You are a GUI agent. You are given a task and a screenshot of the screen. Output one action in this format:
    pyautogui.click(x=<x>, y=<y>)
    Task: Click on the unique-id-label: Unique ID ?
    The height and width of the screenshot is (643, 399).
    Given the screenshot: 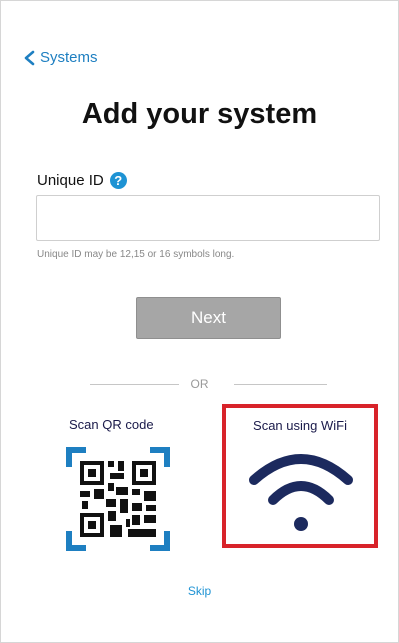 What is the action you would take?
    pyautogui.click(x=82, y=180)
    